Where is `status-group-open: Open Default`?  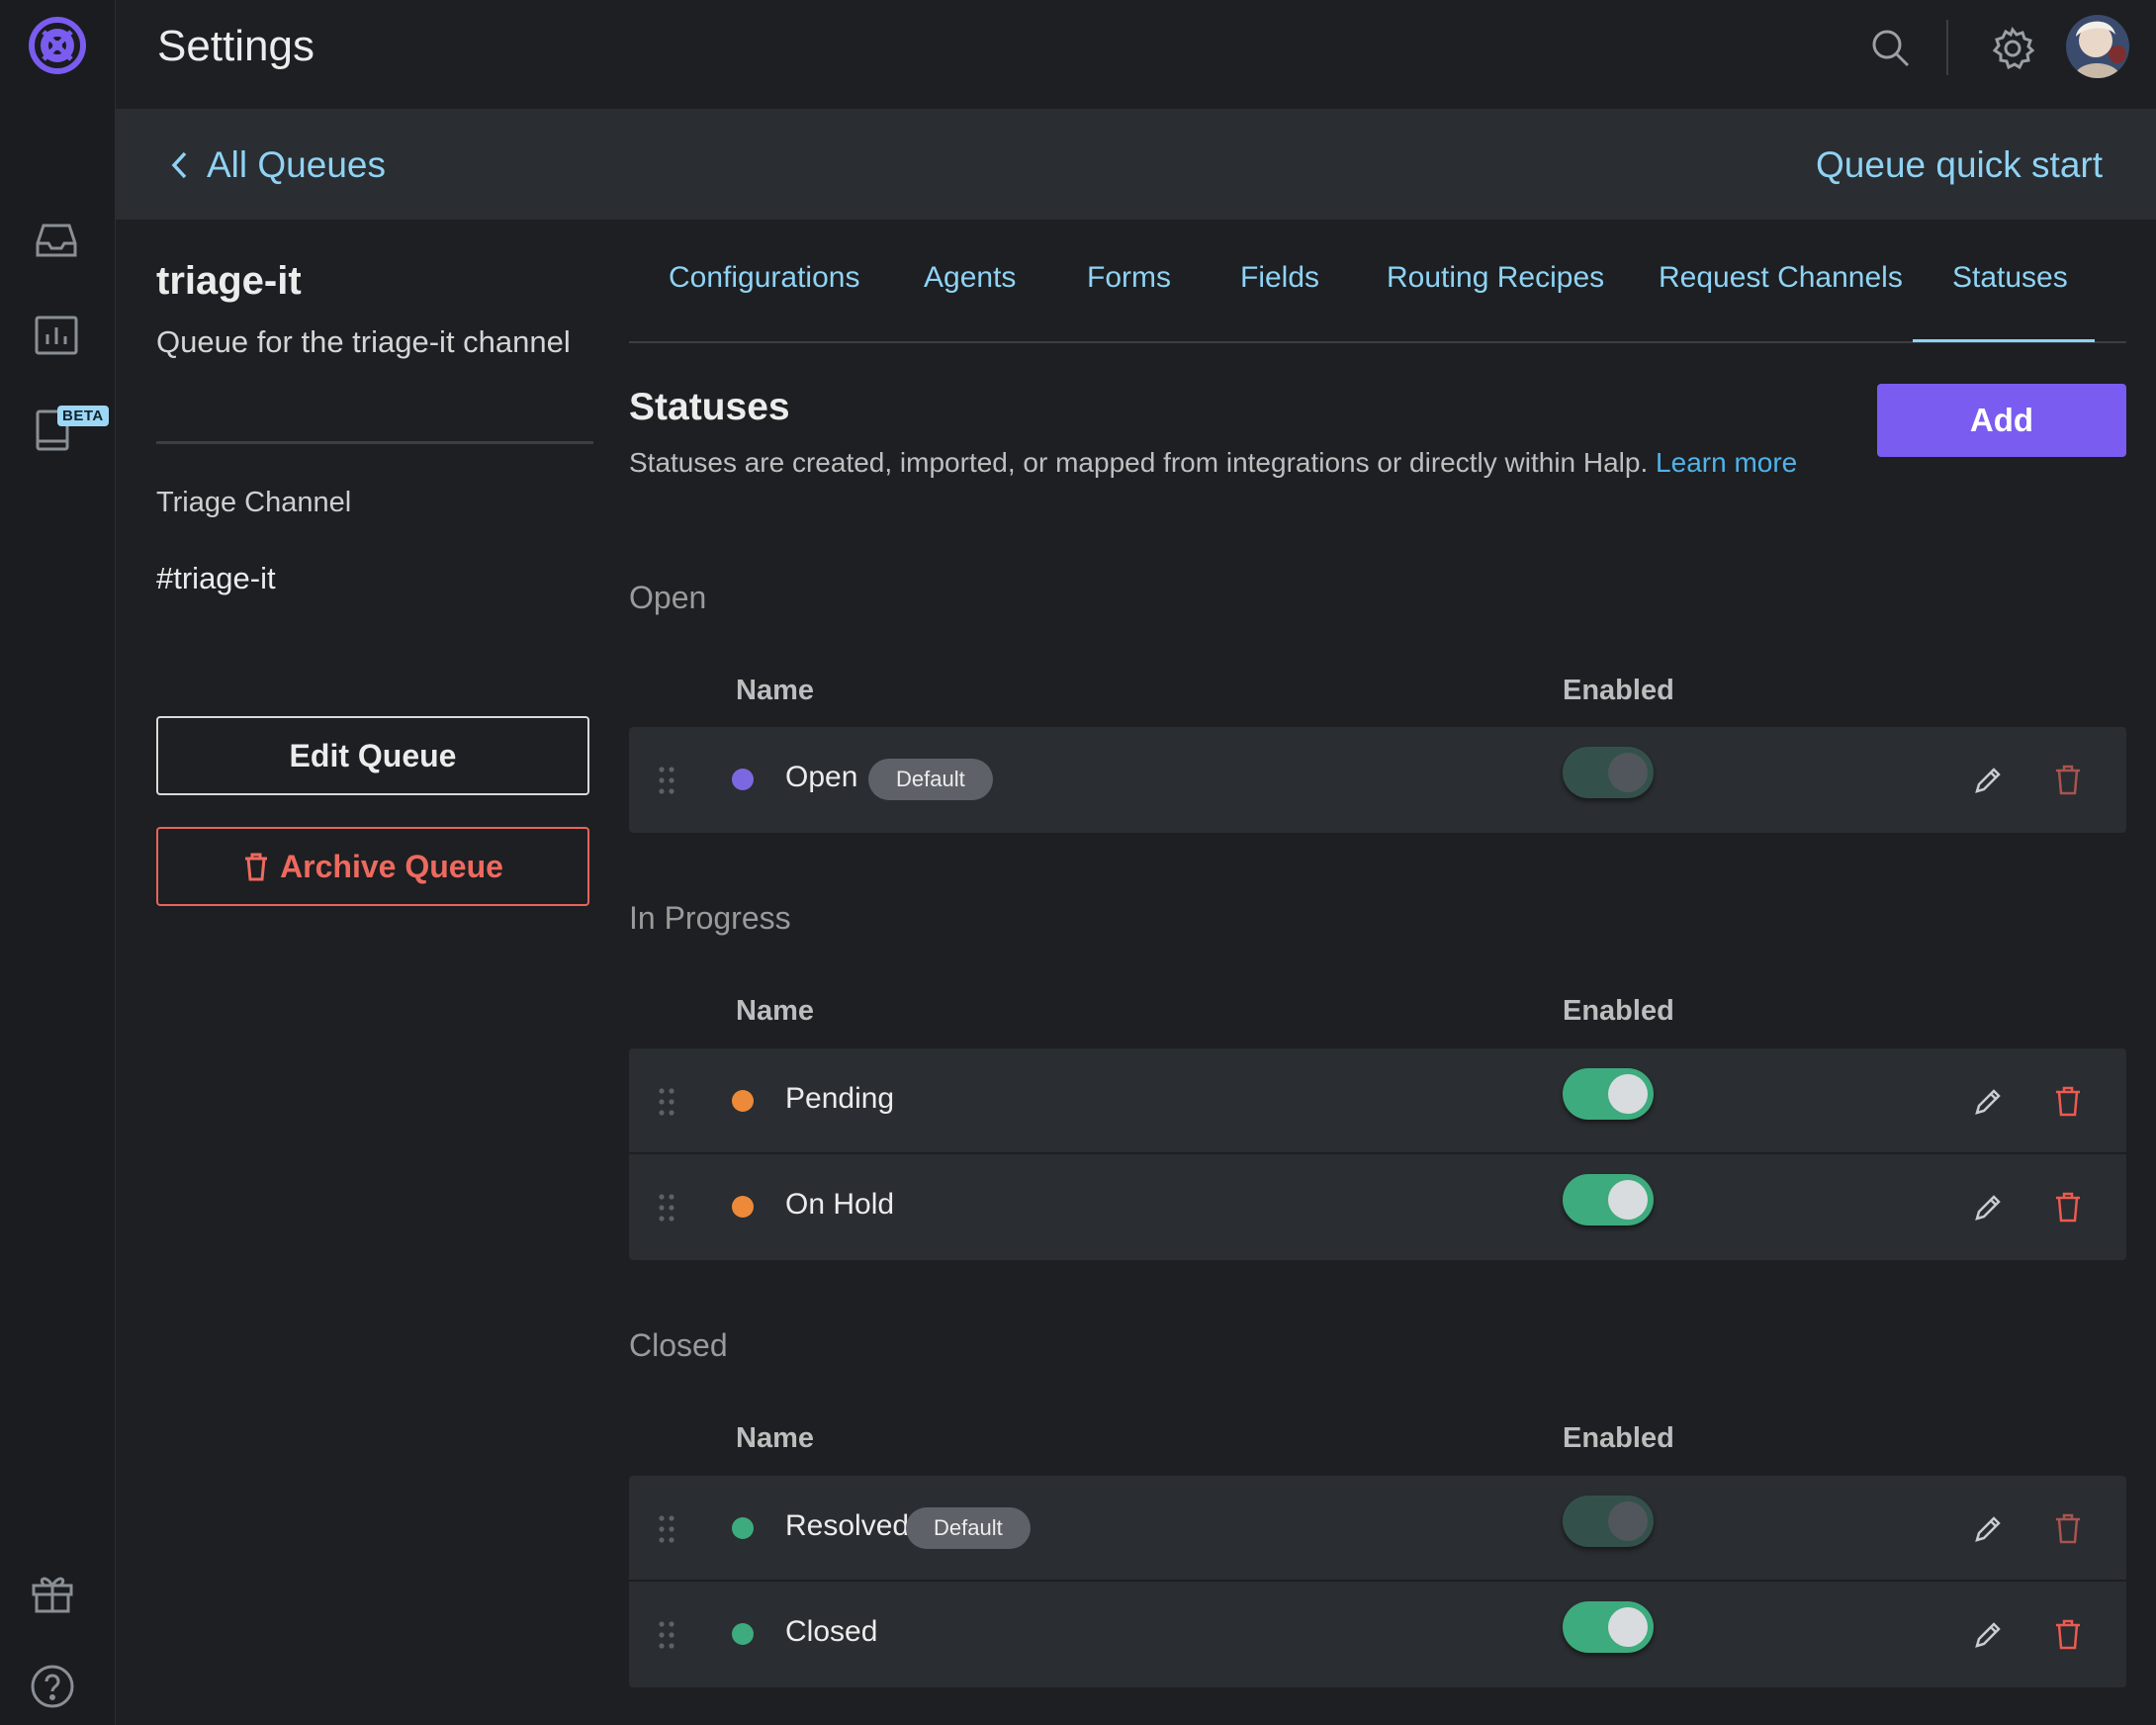
status-group-open: Open Default is located at coordinates (1377, 780).